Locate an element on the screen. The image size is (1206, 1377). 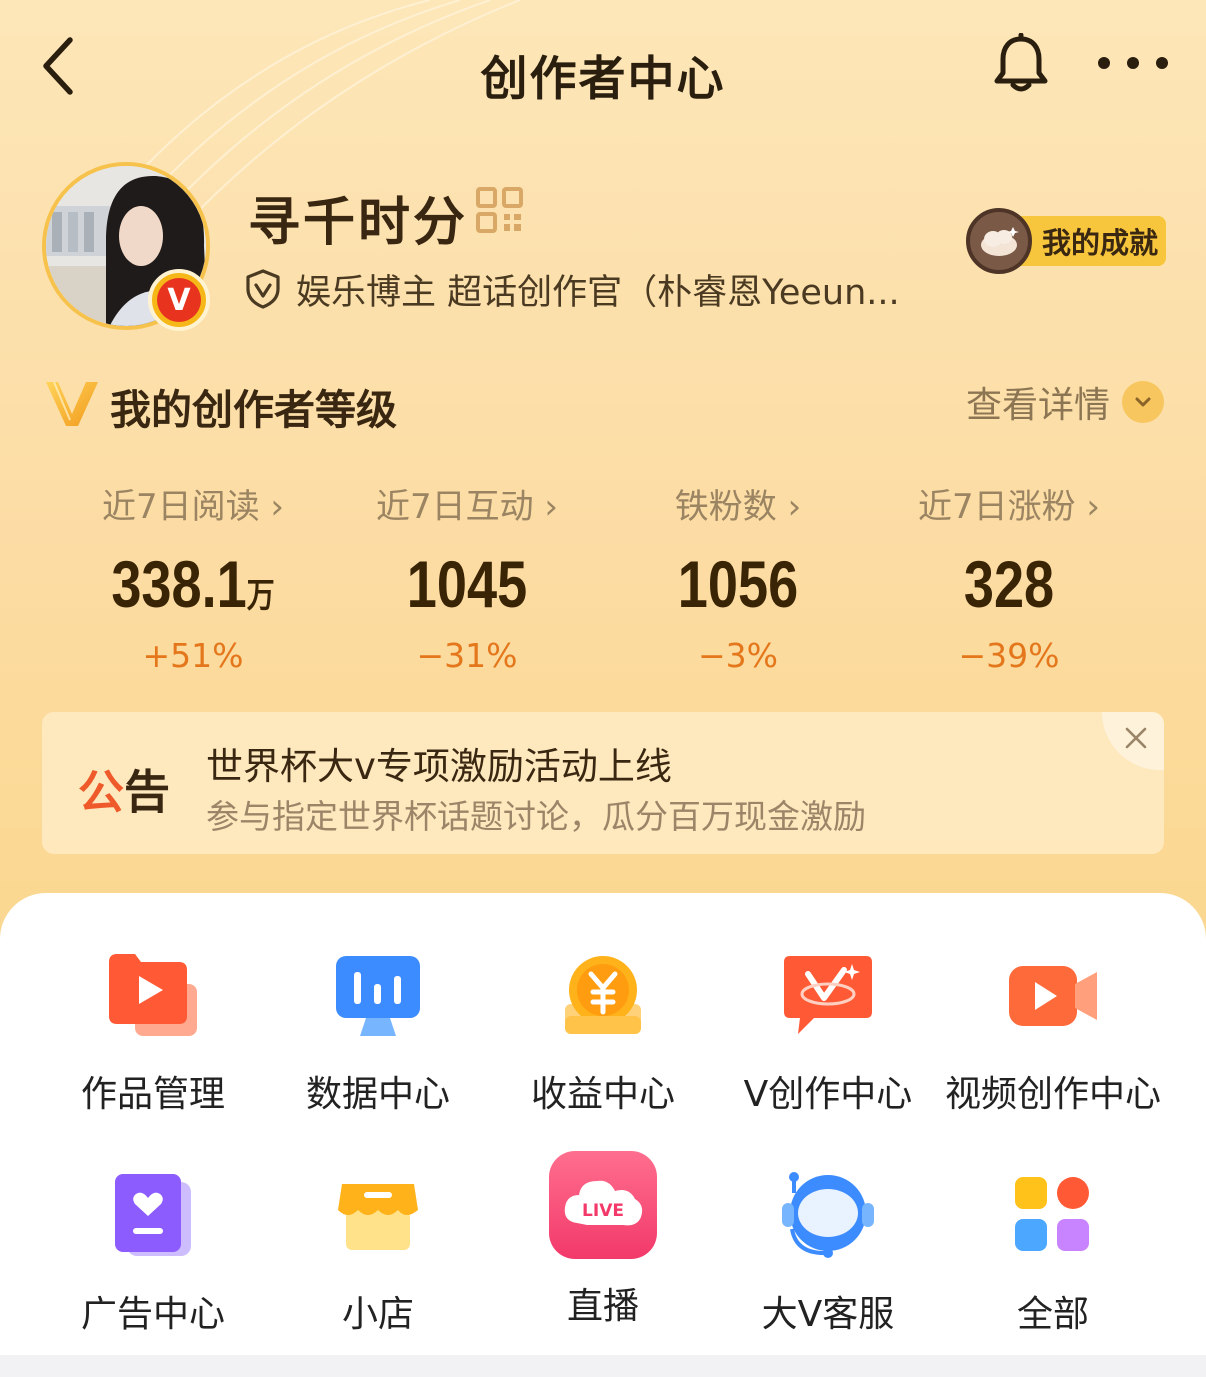
stat-change: −3% is located at coordinates (737, 655).